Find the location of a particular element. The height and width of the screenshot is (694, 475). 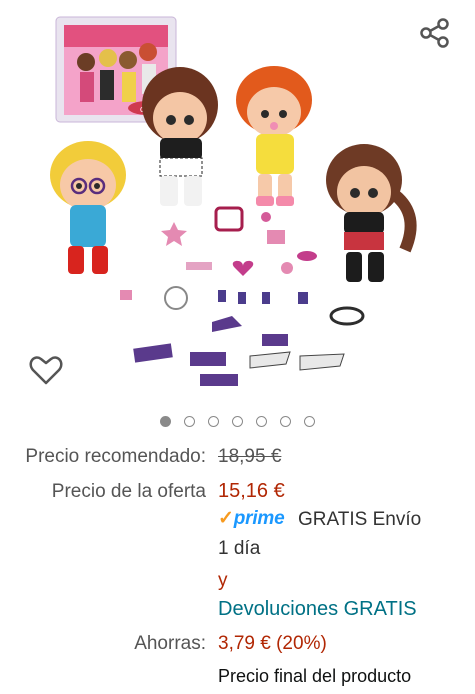

final-price-note: Precio final del producto is located at coordinates (315, 676).